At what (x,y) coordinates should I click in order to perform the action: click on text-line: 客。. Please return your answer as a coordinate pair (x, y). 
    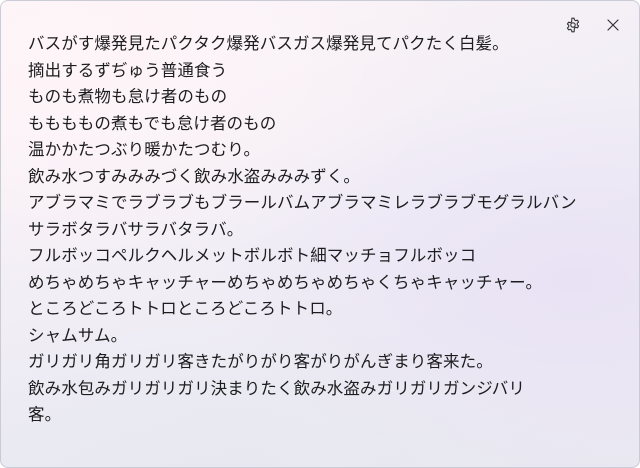
    Looking at the image, I should click on (45, 414).